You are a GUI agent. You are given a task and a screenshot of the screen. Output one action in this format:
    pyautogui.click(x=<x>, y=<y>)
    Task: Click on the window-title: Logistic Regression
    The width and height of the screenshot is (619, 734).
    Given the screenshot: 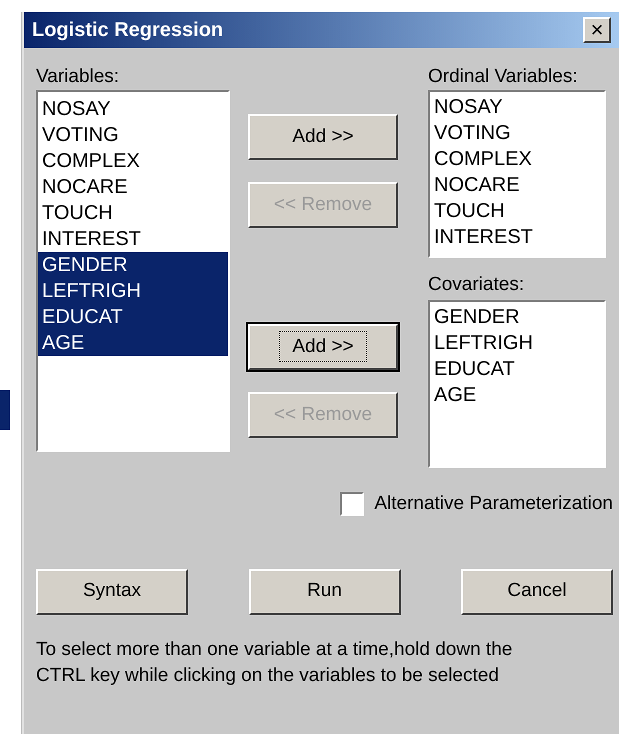 What is the action you would take?
    pyautogui.click(x=128, y=30)
    